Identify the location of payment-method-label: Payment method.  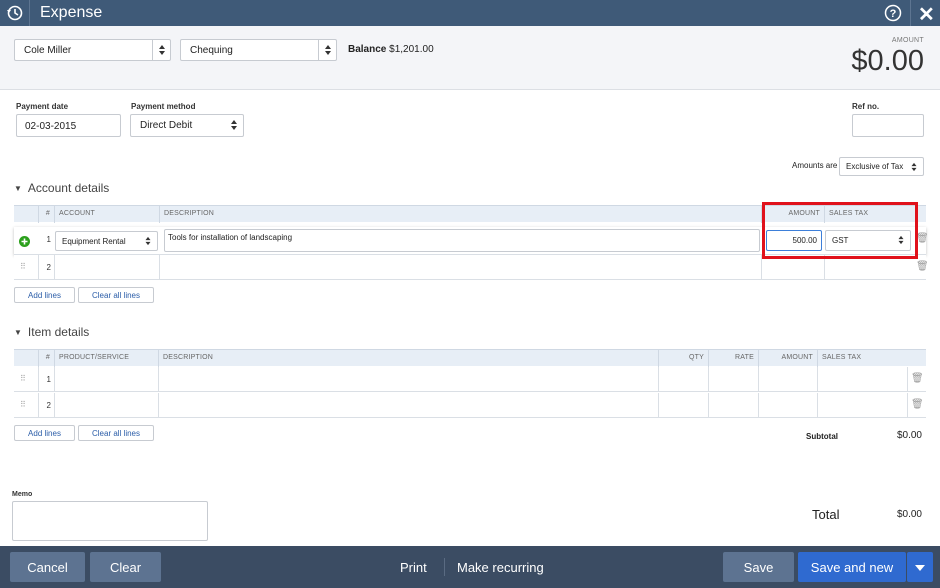
(163, 106).